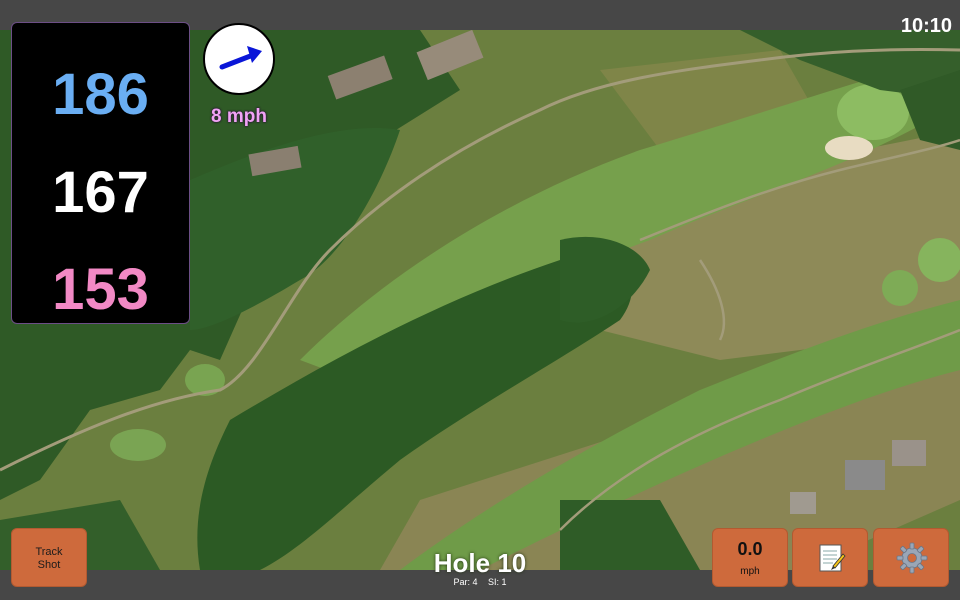  Describe the element at coordinates (750, 549) in the screenshot. I see `speed-value: 0.0` at that location.